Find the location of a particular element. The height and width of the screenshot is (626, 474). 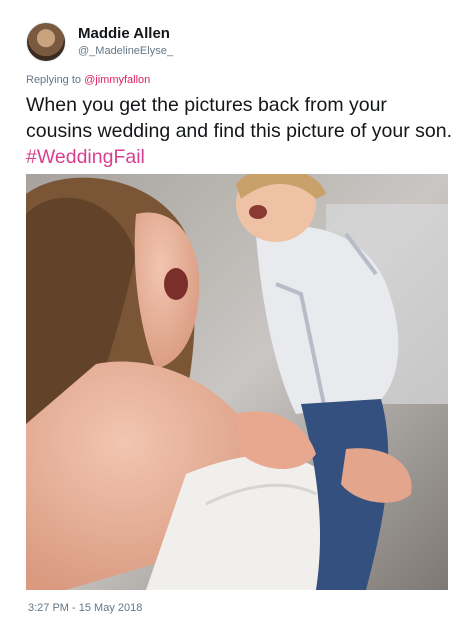

display-name: Maddie Allen is located at coordinates (125, 34).